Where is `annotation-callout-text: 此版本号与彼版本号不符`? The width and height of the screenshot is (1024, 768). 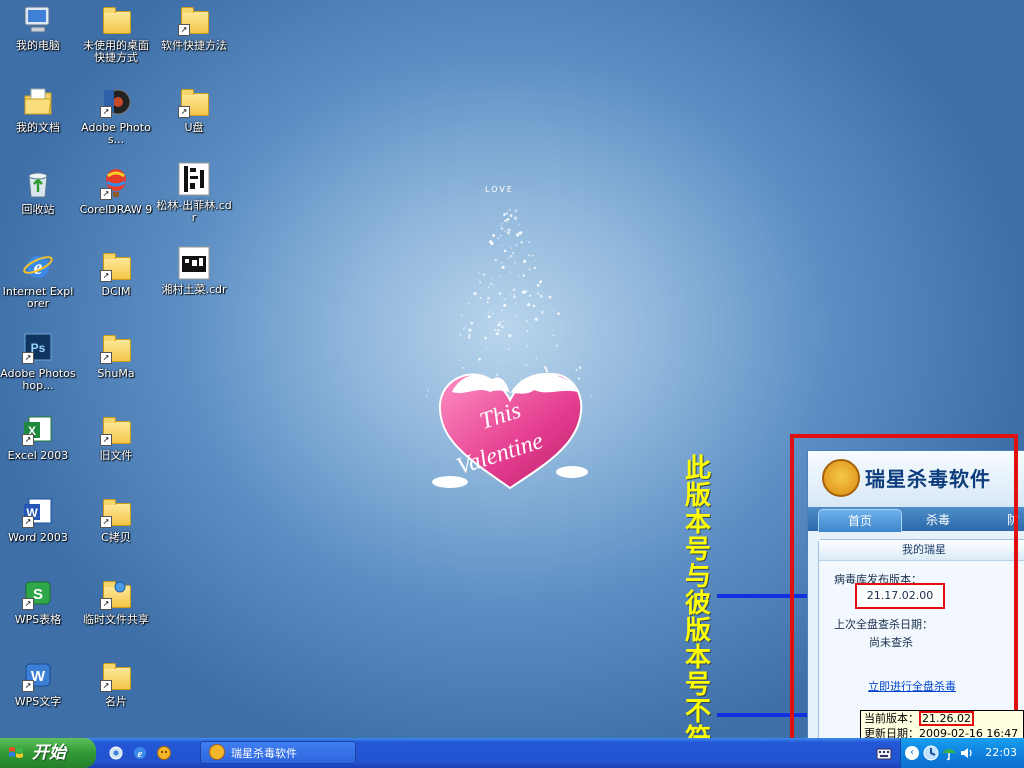
annotation-callout-text: 此版本号与彼版本号不符 is located at coordinates (697, 596).